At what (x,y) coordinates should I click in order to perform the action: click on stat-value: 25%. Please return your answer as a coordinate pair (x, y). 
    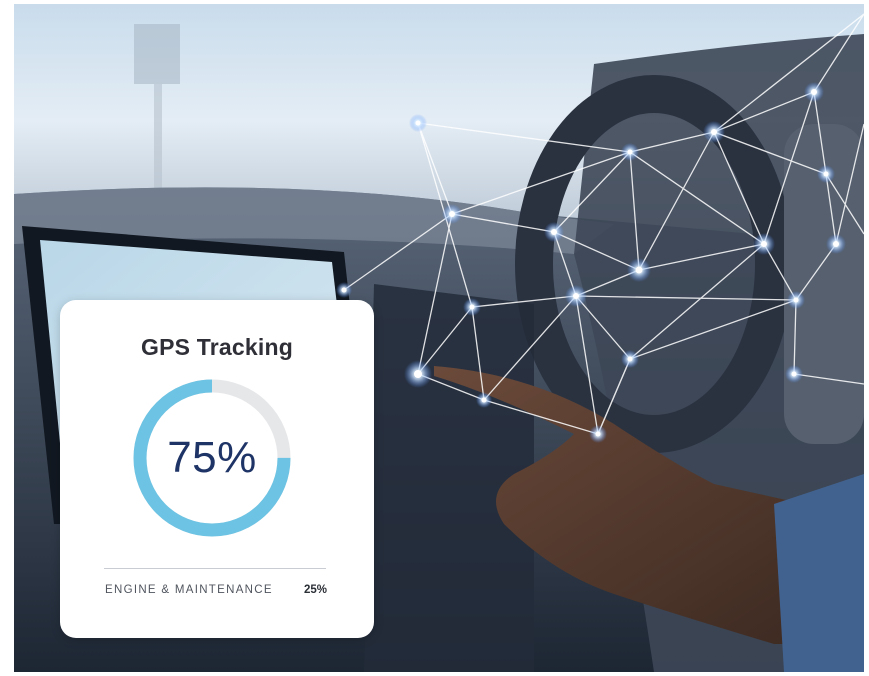
    Looking at the image, I should click on (315, 590).